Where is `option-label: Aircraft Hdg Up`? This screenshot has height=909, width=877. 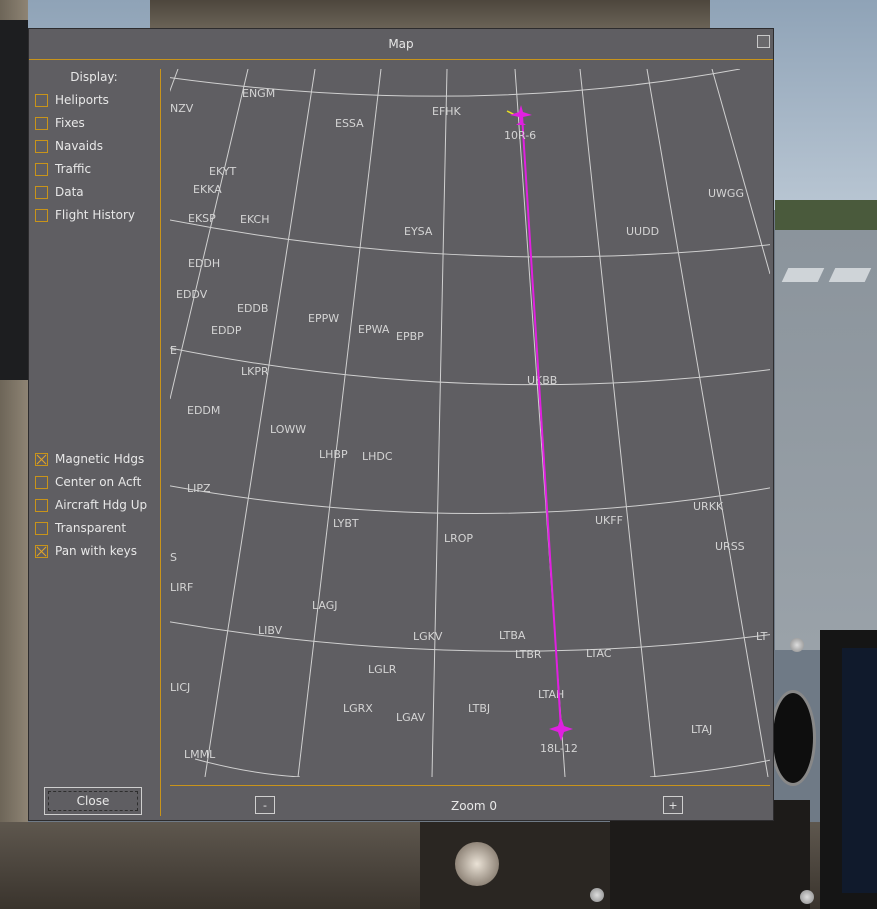
option-label: Aircraft Hdg Up is located at coordinates (101, 505).